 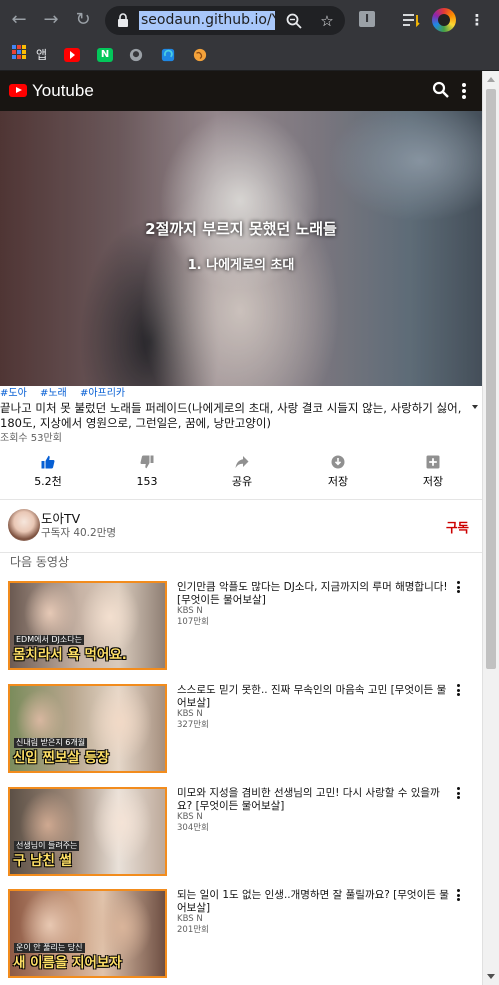 I want to click on scroll-up-arrow-icon, so click(x=491, y=79).